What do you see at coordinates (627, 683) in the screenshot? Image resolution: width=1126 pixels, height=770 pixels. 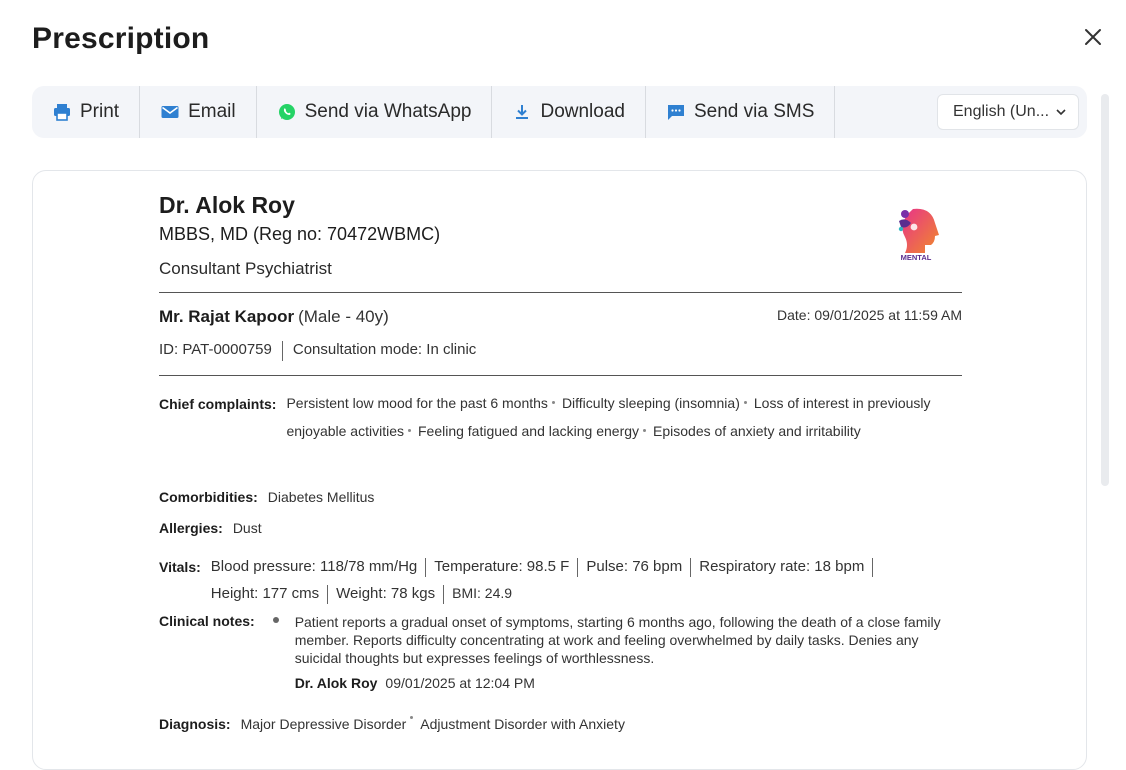 I see `clinical-note-author: Dr. Alok Roy 09/01/2025 at 12:04 PM` at bounding box center [627, 683].